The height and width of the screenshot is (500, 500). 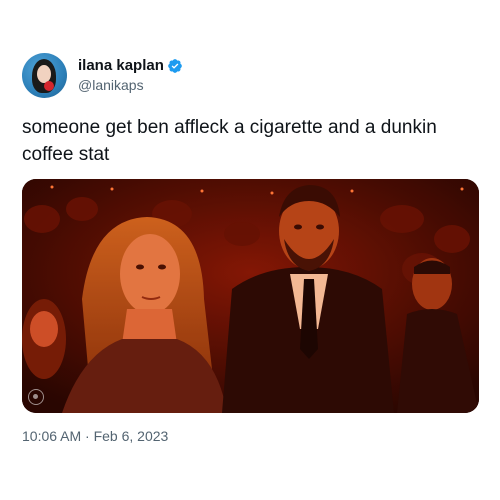 I want to click on tweet-header: ilana kaplan @lanikaps, so click(x=102, y=75).